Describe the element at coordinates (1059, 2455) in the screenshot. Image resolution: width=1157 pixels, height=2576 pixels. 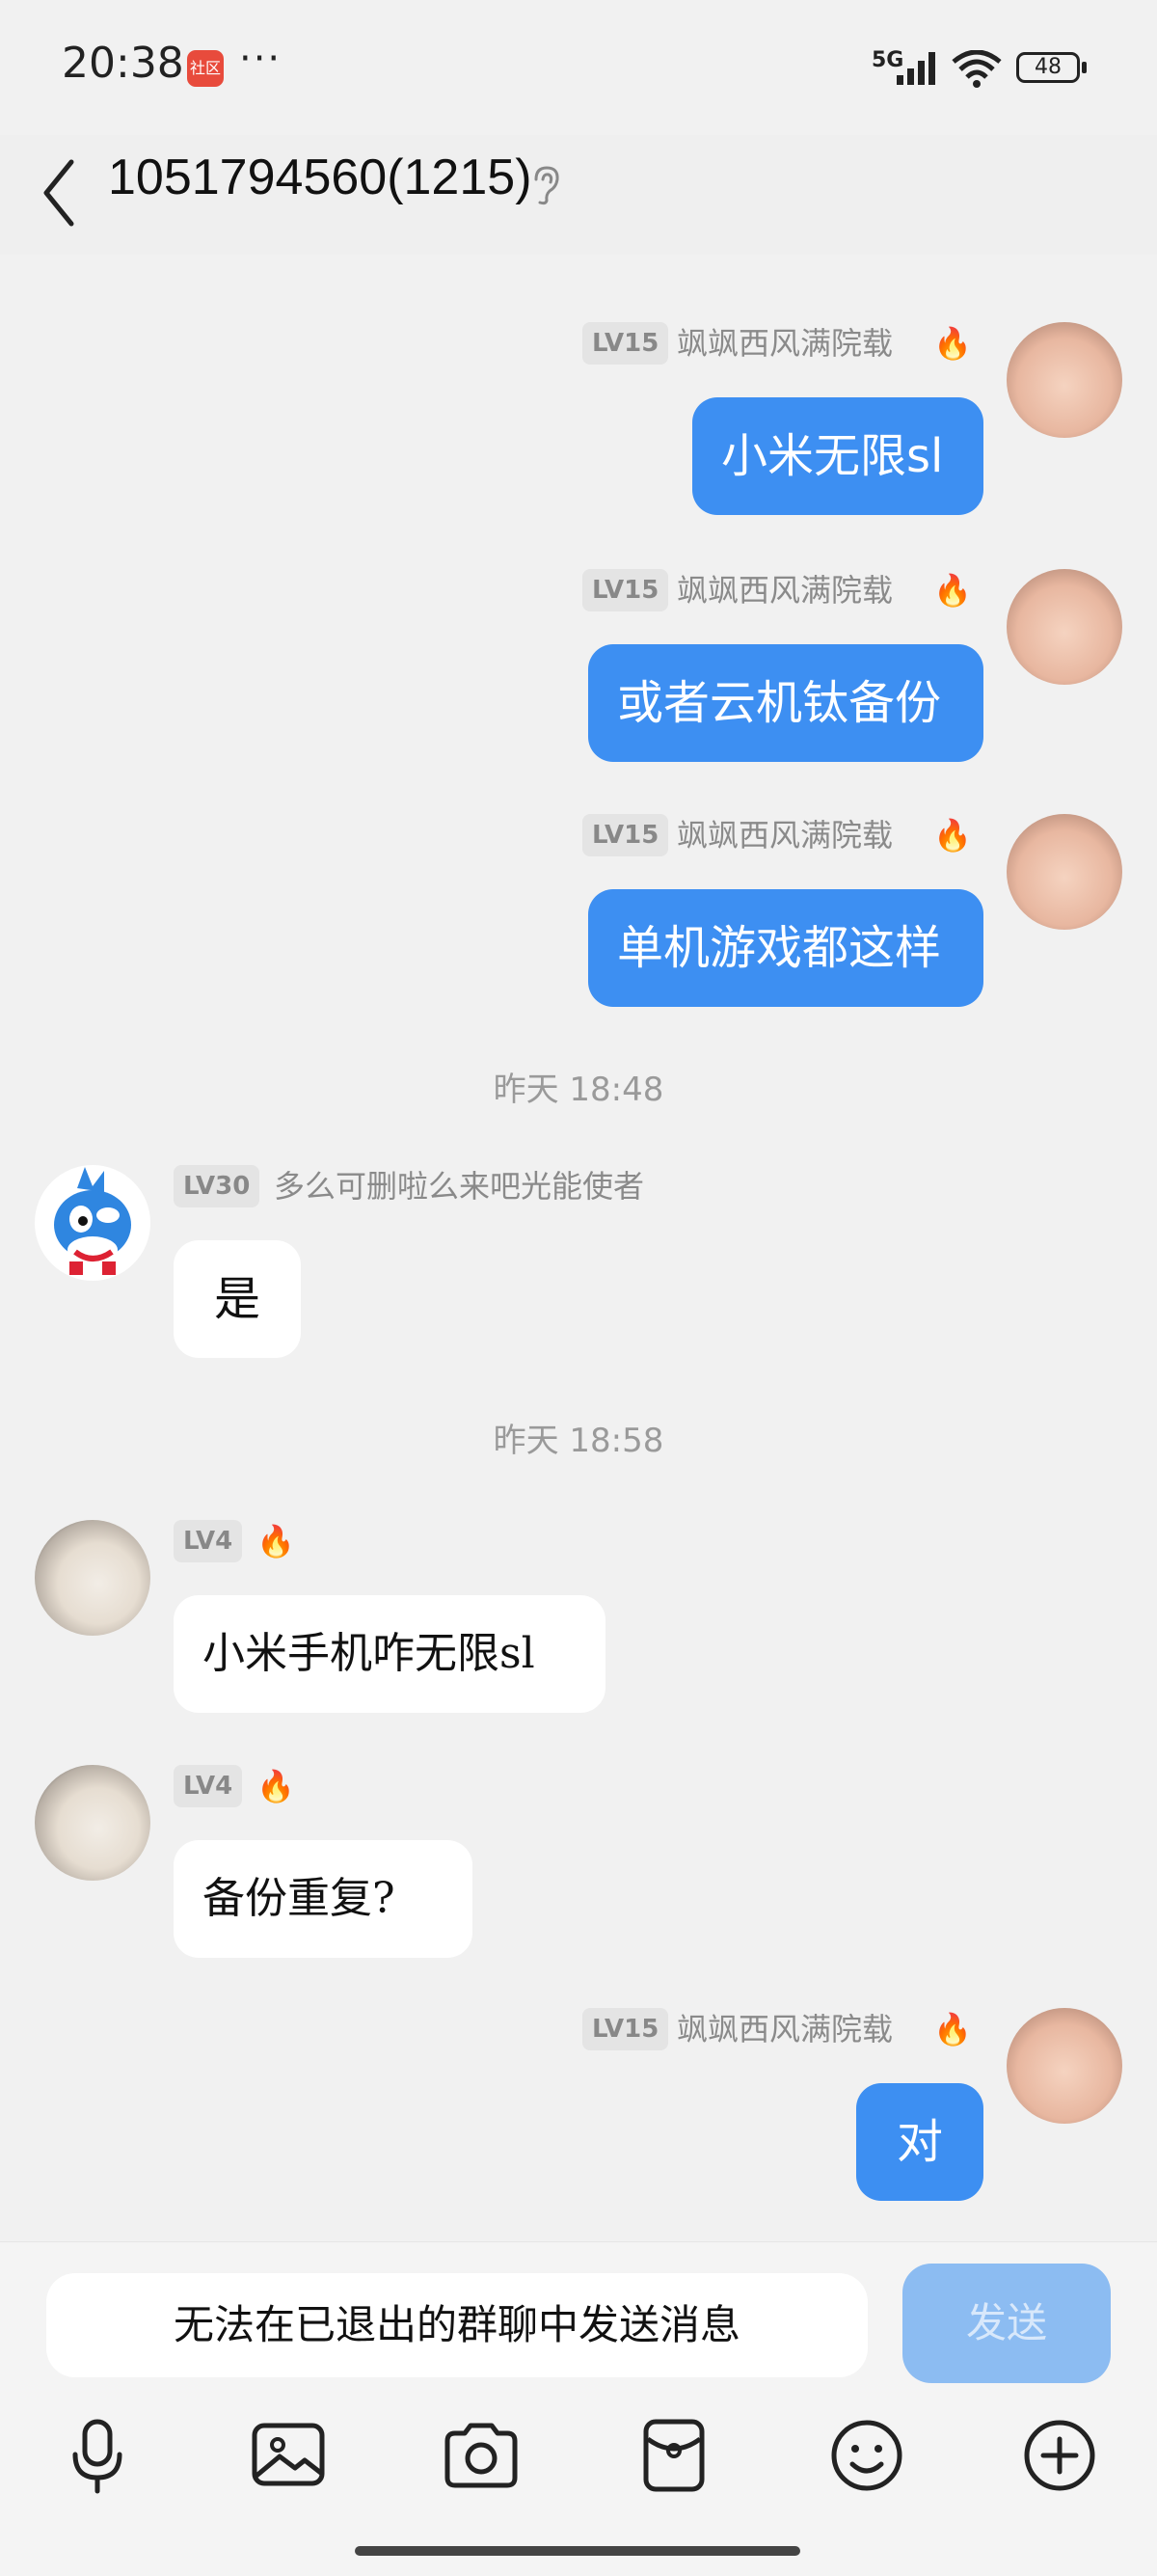
I see `plus-icon` at that location.